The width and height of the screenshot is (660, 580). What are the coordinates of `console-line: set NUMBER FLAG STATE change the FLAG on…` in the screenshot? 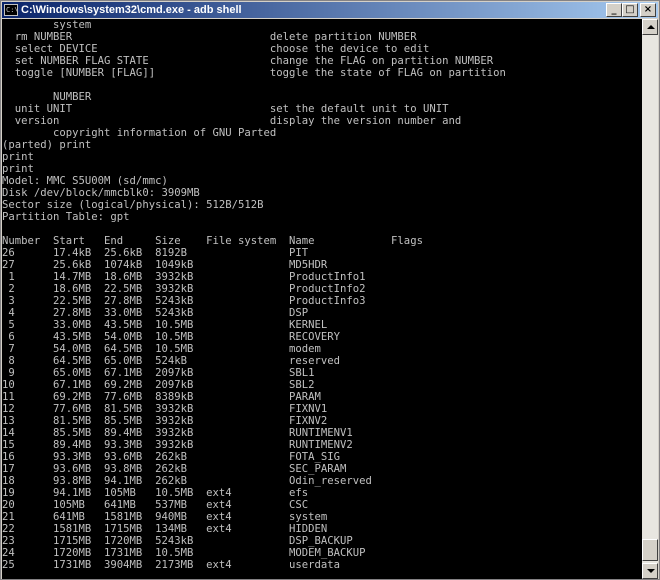 It's located at (248, 61).